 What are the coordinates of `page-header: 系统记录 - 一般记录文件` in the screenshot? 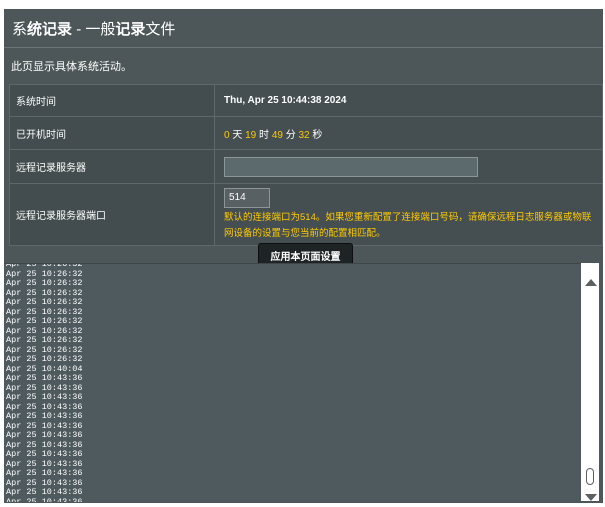 It's located at (303, 28).